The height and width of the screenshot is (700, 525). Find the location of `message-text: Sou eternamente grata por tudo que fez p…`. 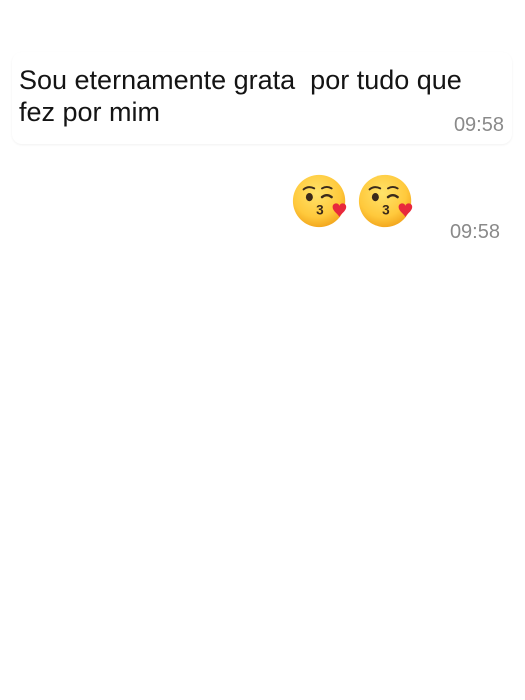

message-text: Sou eternamente grata por tudo que fez p… is located at coordinates (244, 96).